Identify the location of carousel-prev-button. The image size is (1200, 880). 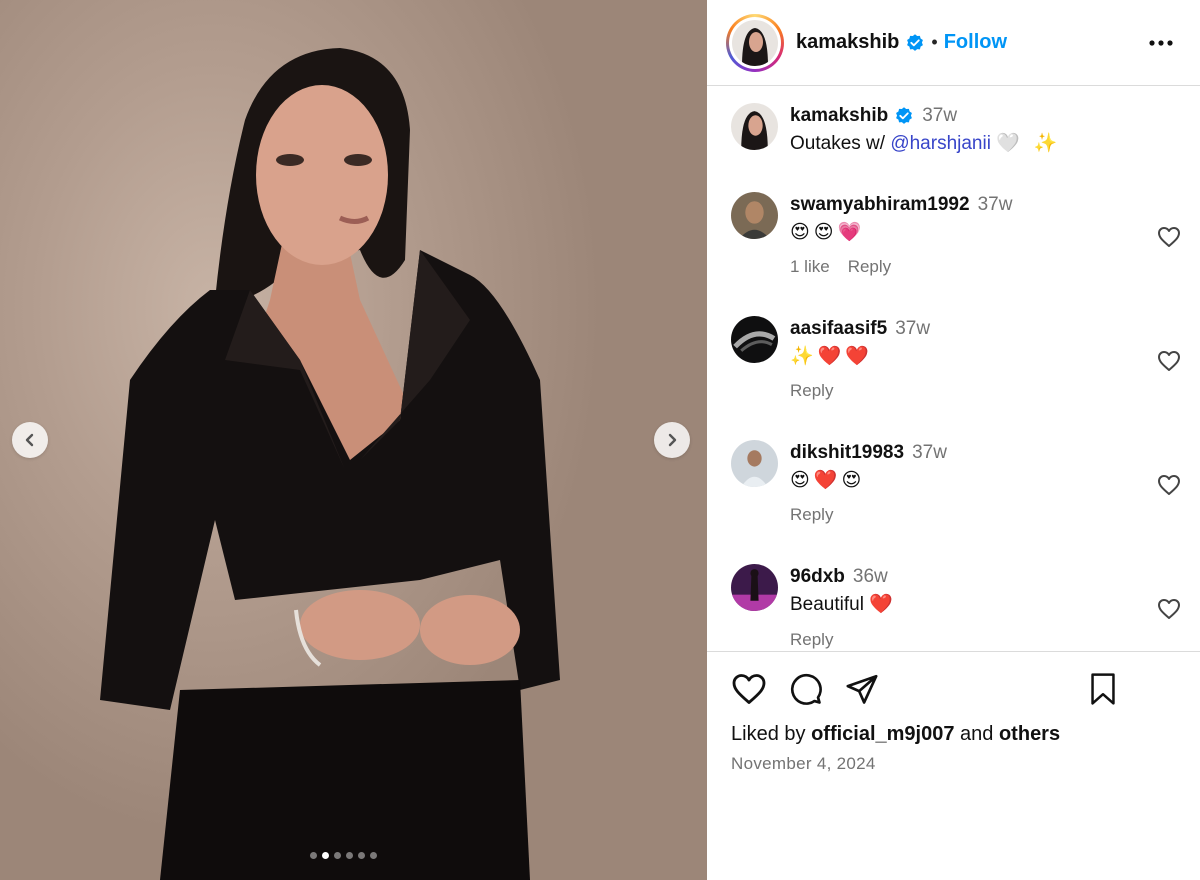
(30, 440).